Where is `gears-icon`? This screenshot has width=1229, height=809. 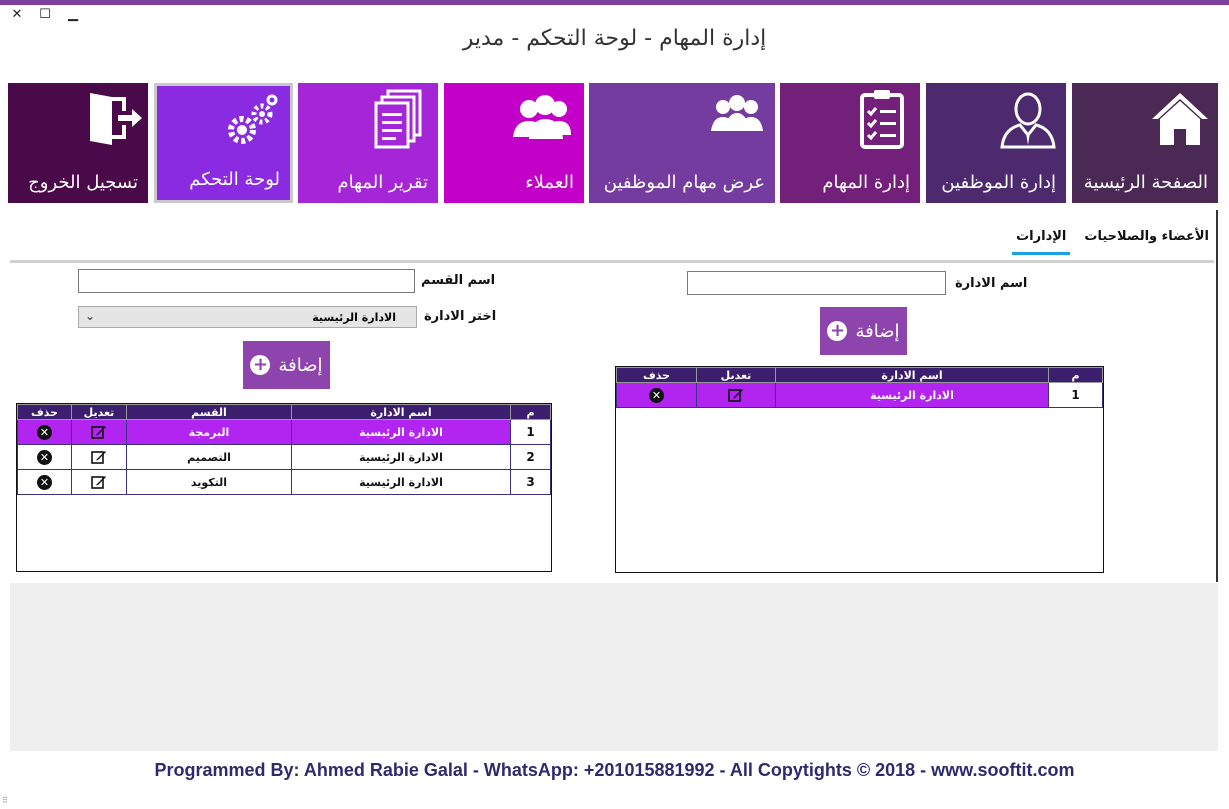
gears-icon is located at coordinates (253, 119).